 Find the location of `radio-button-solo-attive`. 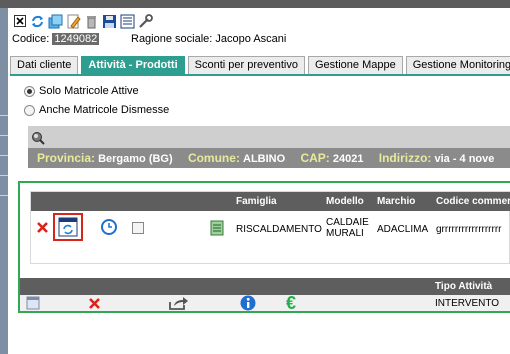

radio-button-solo-attive is located at coordinates (29, 91).